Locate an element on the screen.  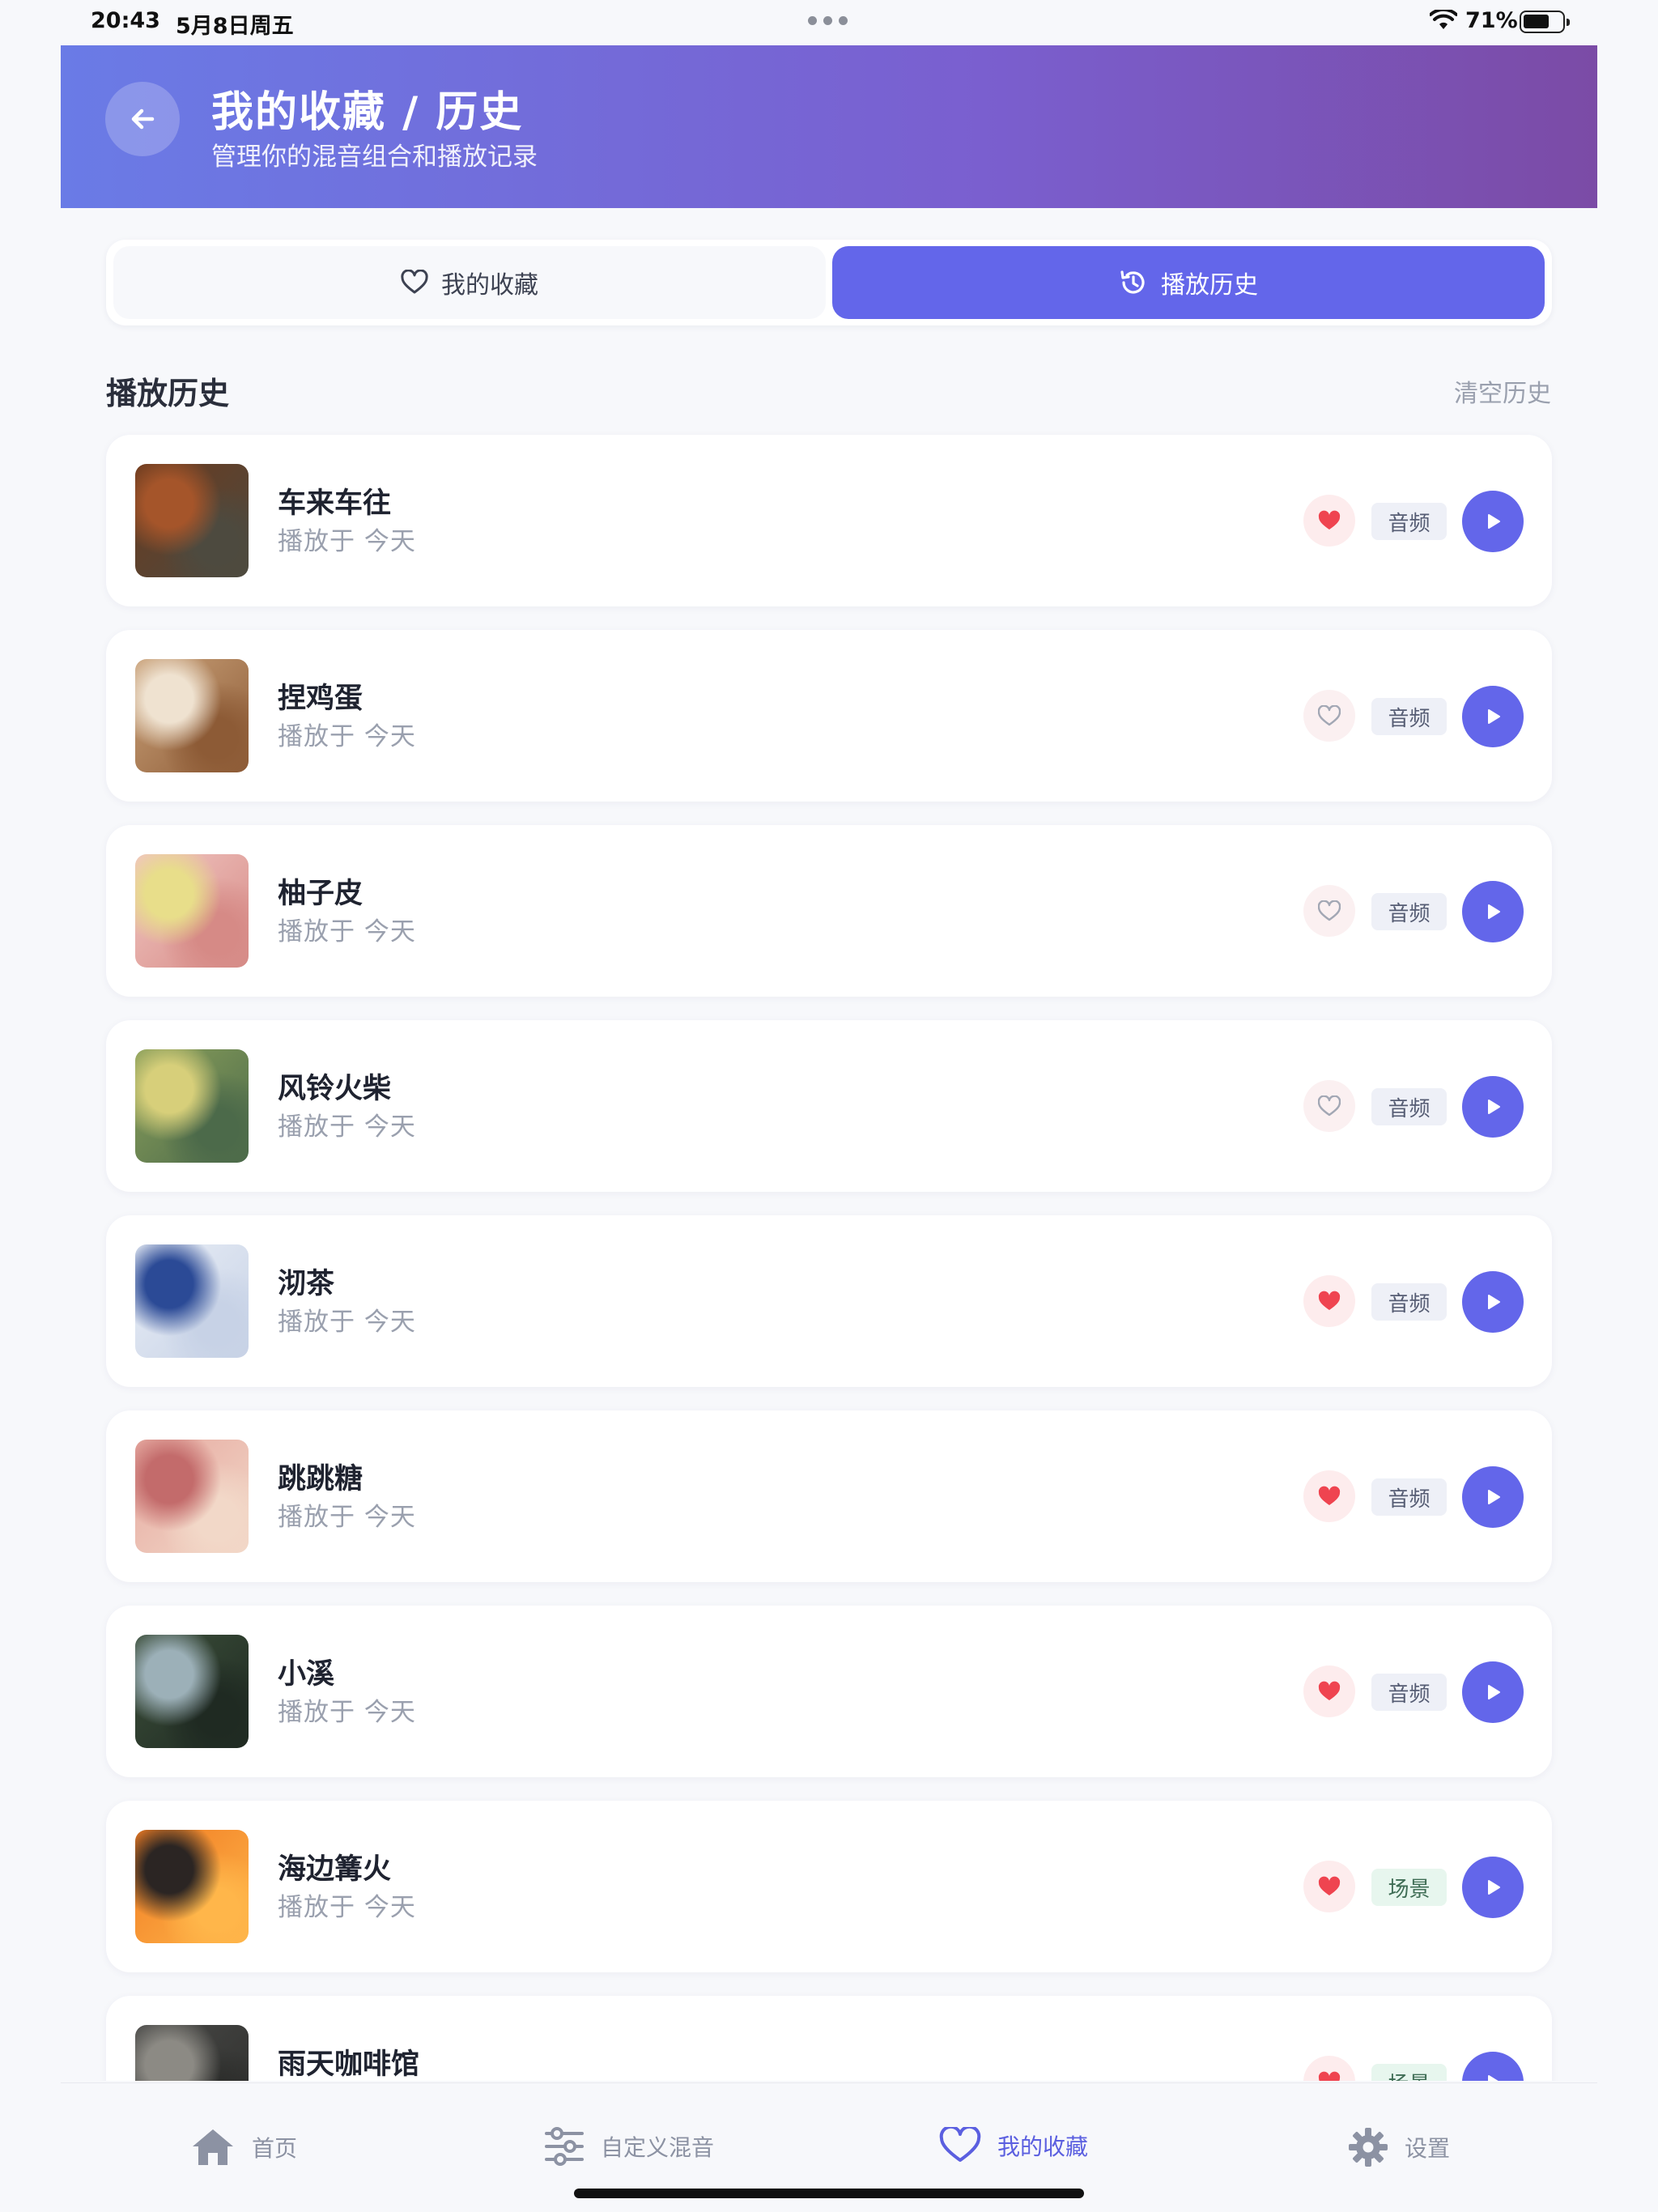
gear-icon is located at coordinates (1368, 2148).